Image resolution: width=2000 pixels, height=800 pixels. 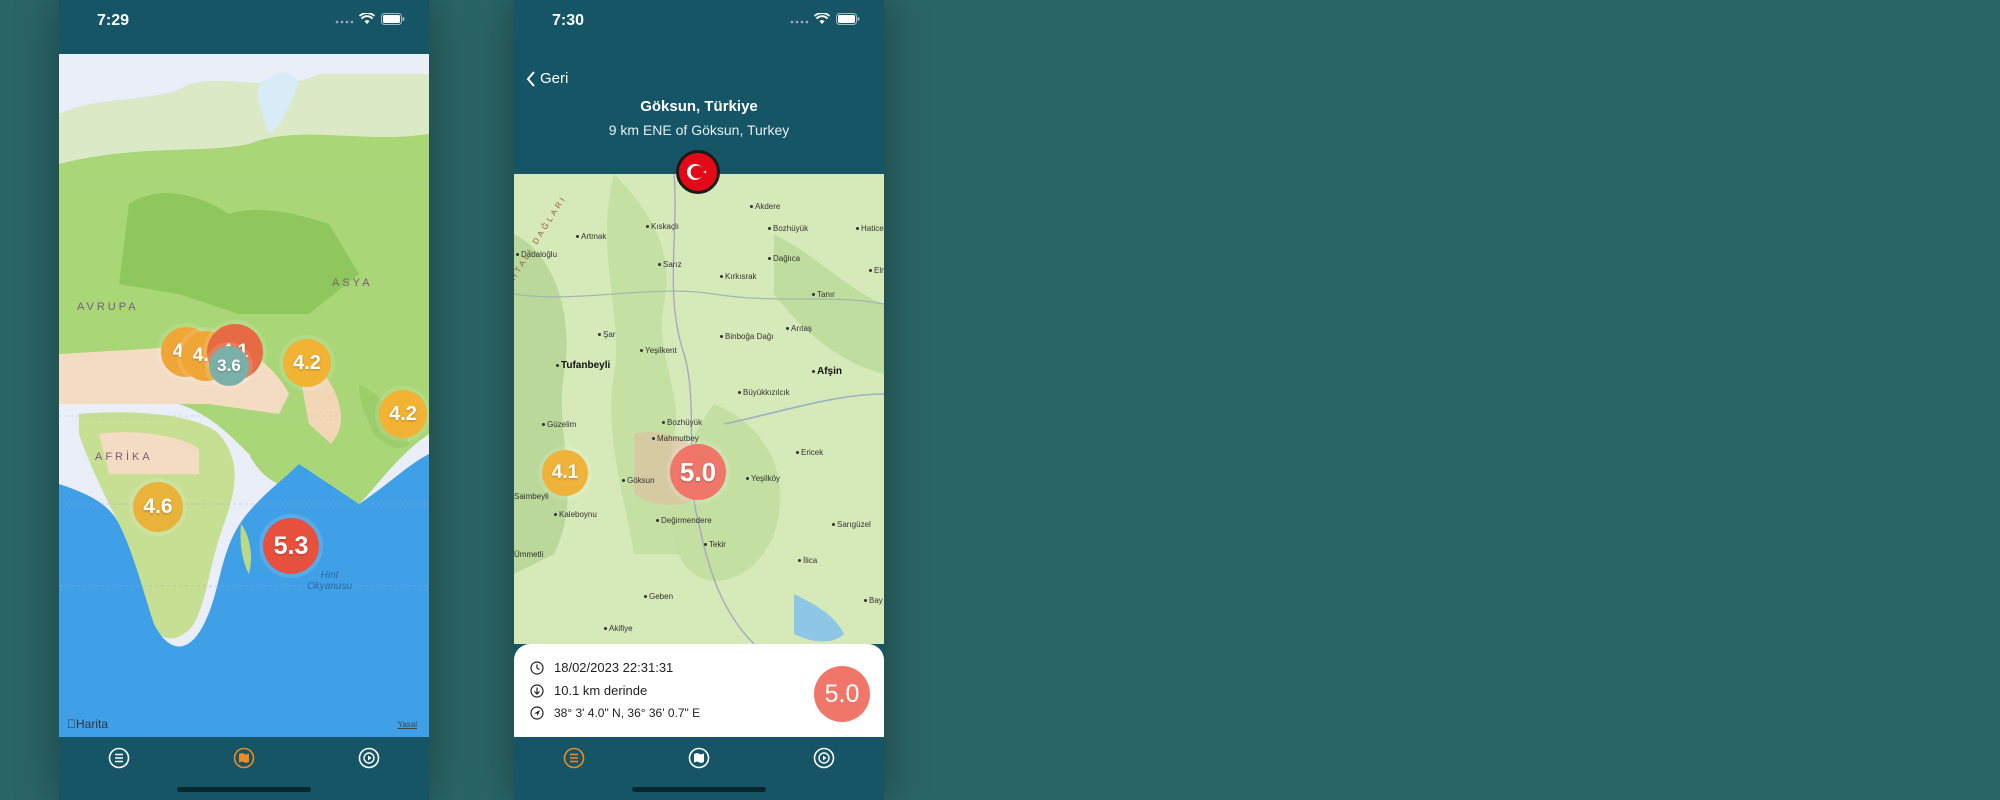 What do you see at coordinates (537, 667) in the screenshot?
I see `clock-icon` at bounding box center [537, 667].